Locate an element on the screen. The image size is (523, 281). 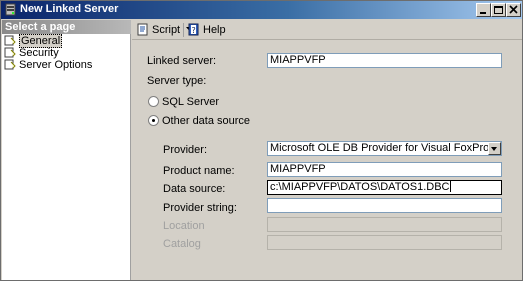
script-button: Script is located at coordinates (165, 30).